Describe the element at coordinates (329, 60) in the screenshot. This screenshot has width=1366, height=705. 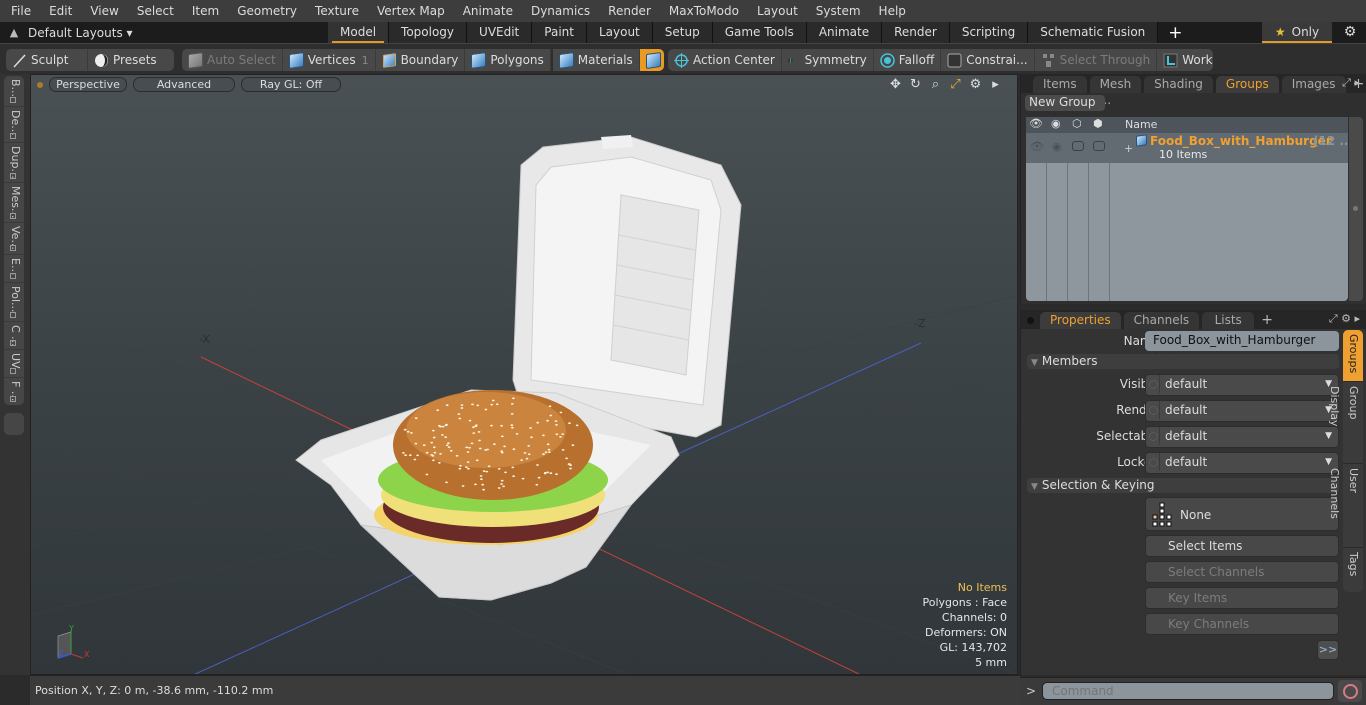
I see `vertices-button: Vertices 1` at that location.